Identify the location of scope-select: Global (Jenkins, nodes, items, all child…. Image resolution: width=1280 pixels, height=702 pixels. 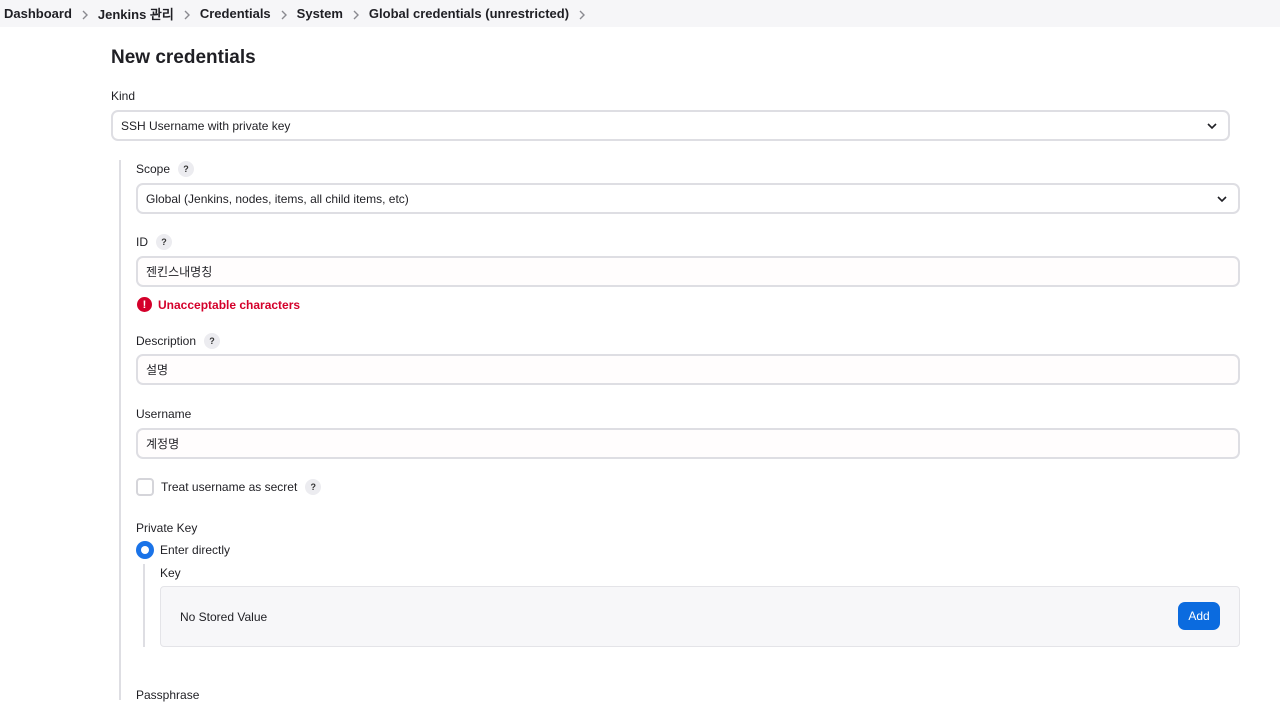
(688, 198).